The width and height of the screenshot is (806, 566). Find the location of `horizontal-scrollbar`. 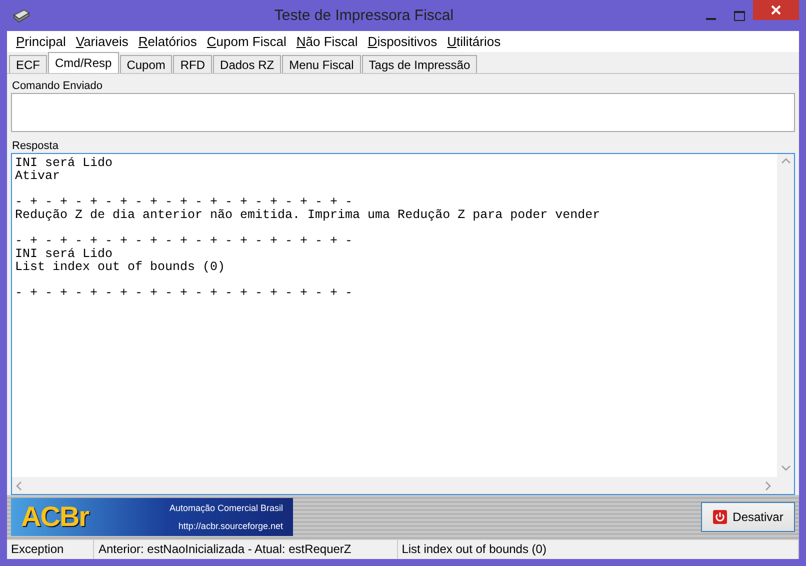

horizontal-scrollbar is located at coordinates (394, 485).